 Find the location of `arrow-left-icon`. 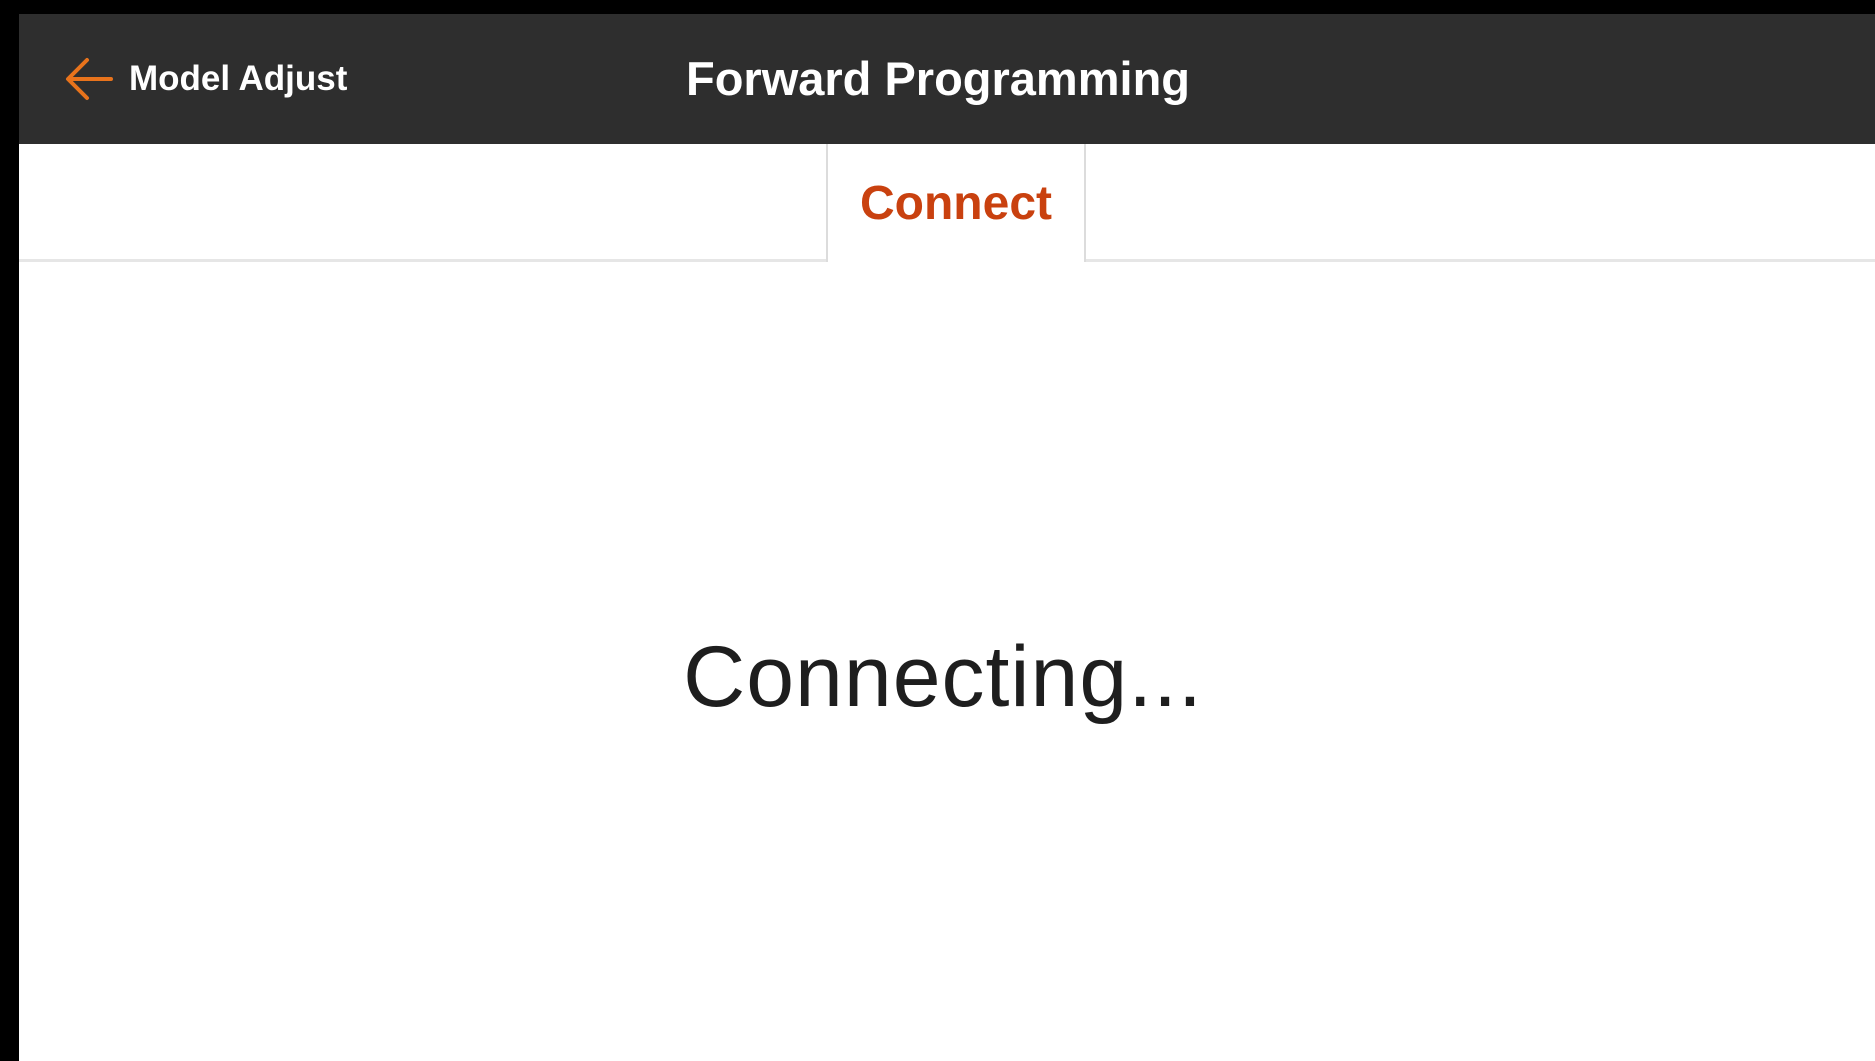

arrow-left-icon is located at coordinates (89, 79).